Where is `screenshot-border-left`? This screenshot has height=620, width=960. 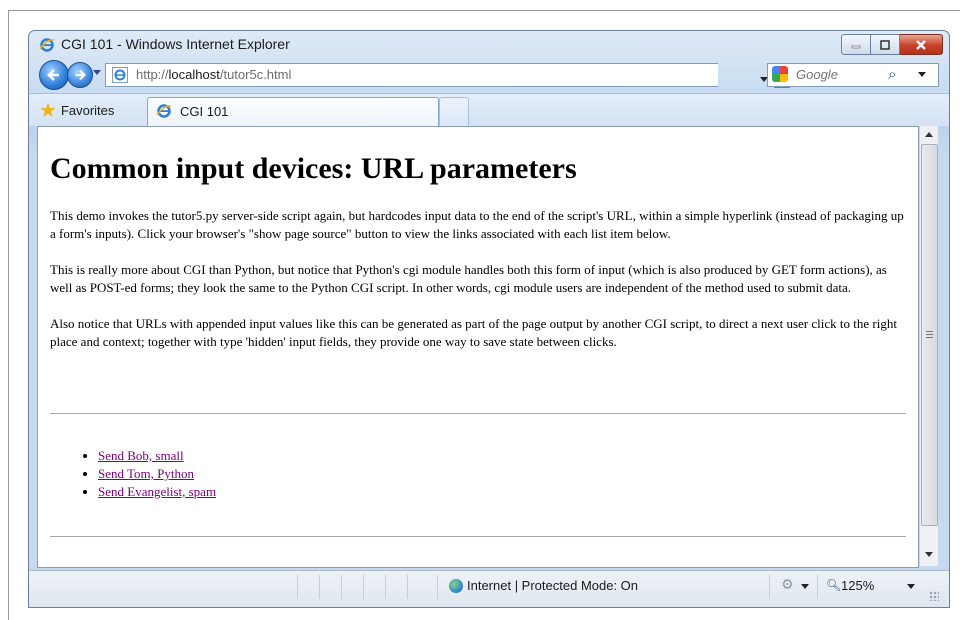 screenshot-border-left is located at coordinates (8, 315).